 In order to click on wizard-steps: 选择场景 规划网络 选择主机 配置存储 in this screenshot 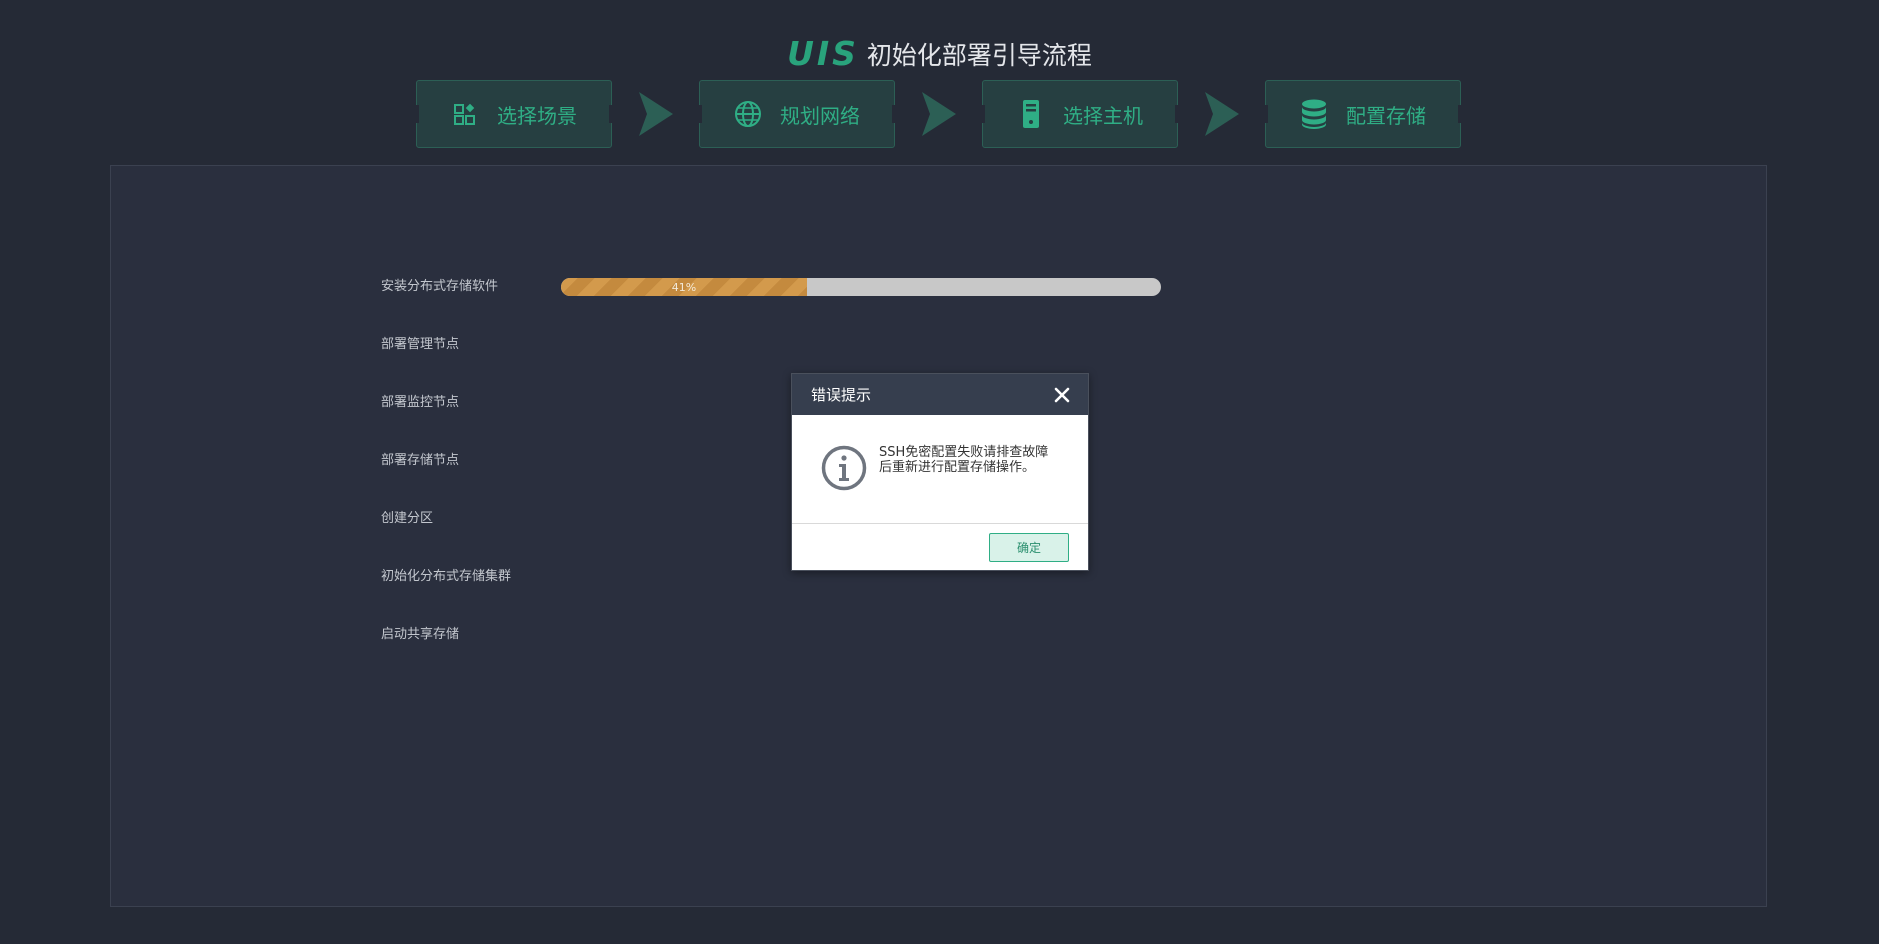, I will do `click(938, 114)`.